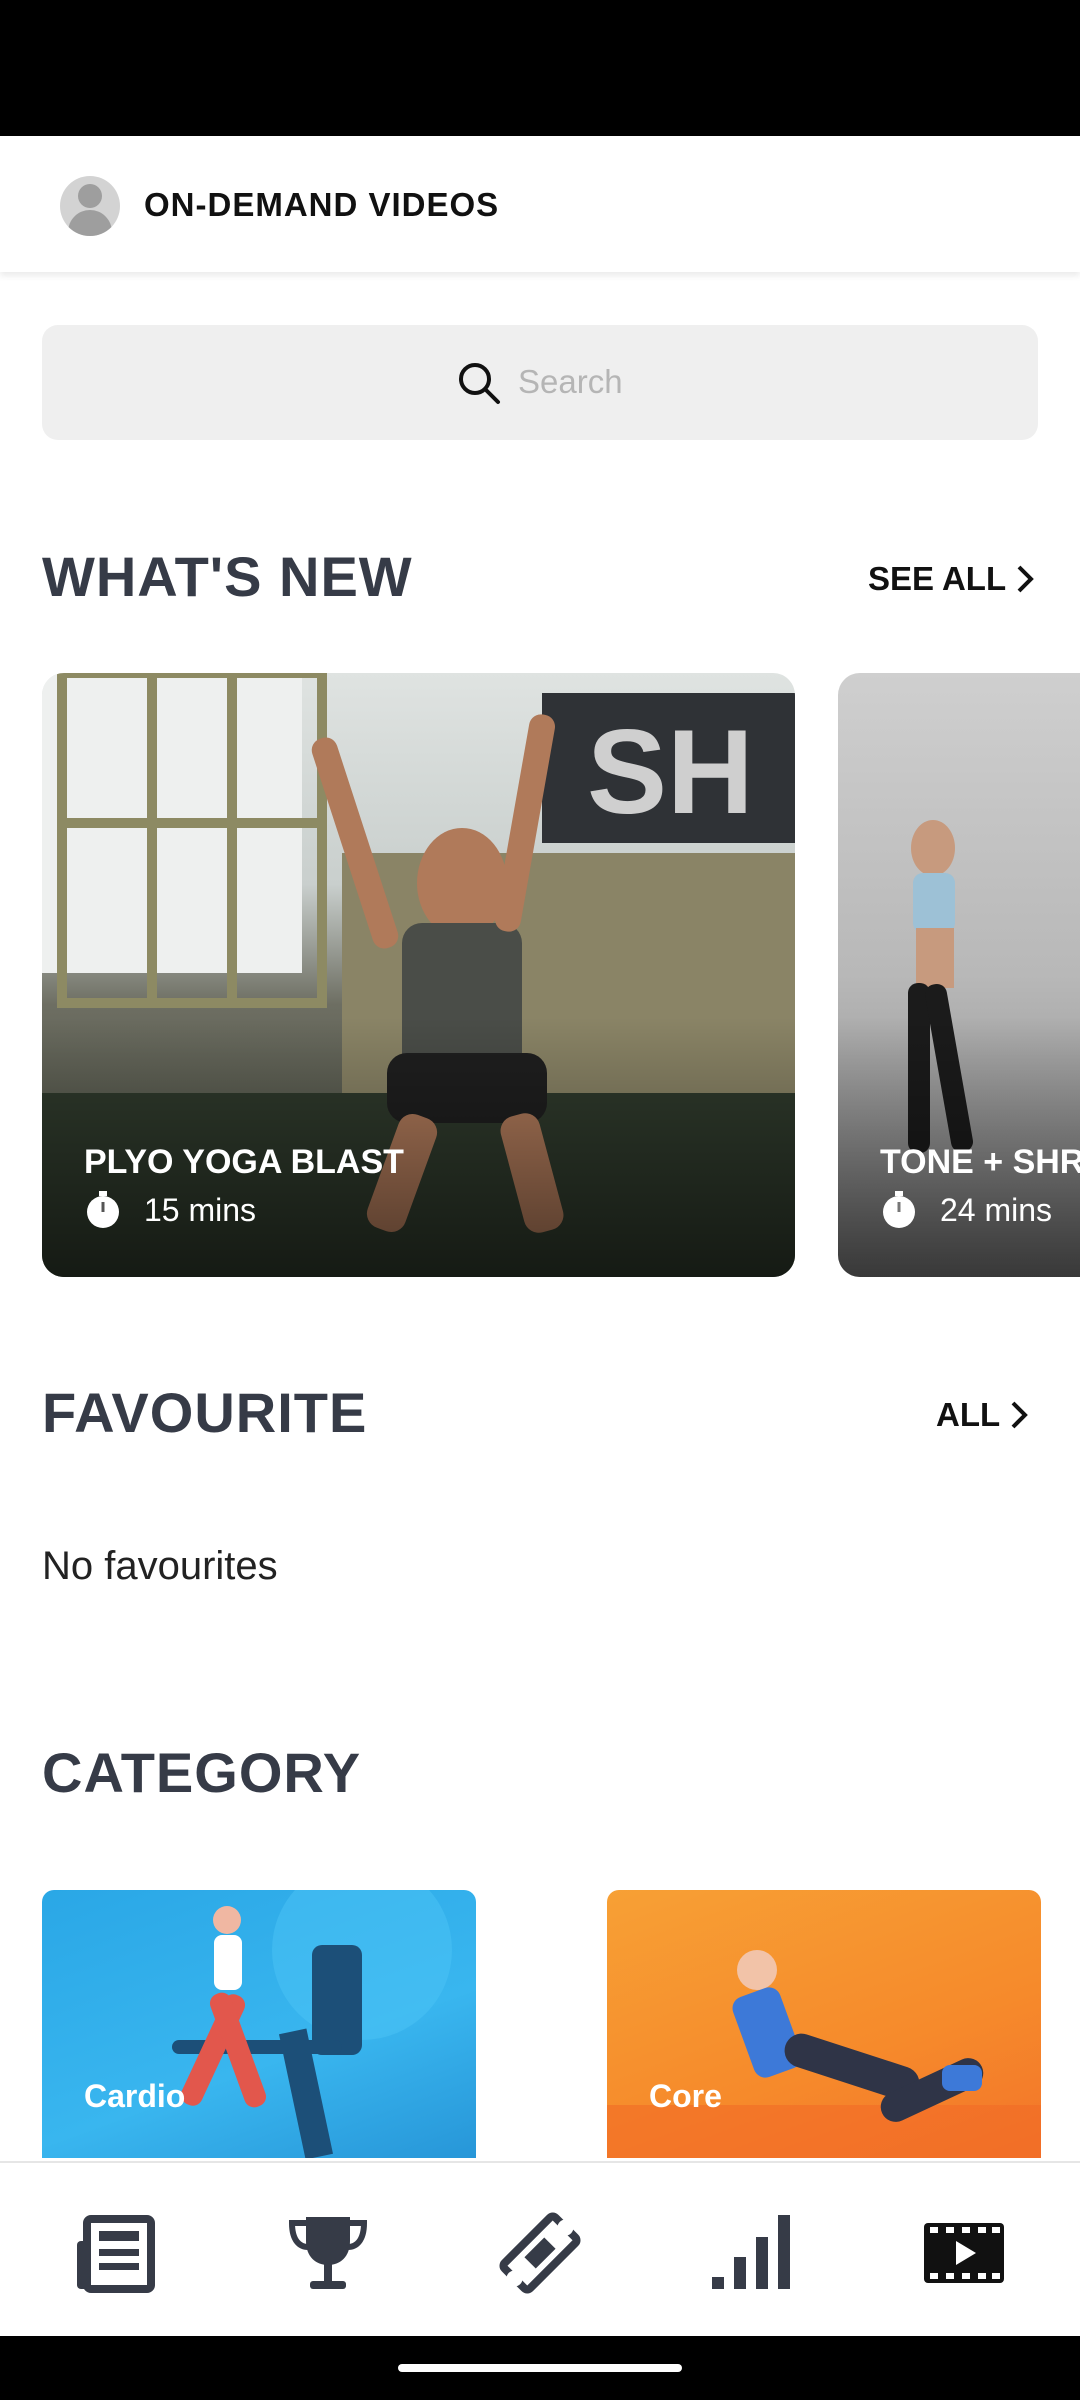 Image resolution: width=1080 pixels, height=2400 pixels. Describe the element at coordinates (117, 2253) in the screenshot. I see `newspaper-icon` at that location.